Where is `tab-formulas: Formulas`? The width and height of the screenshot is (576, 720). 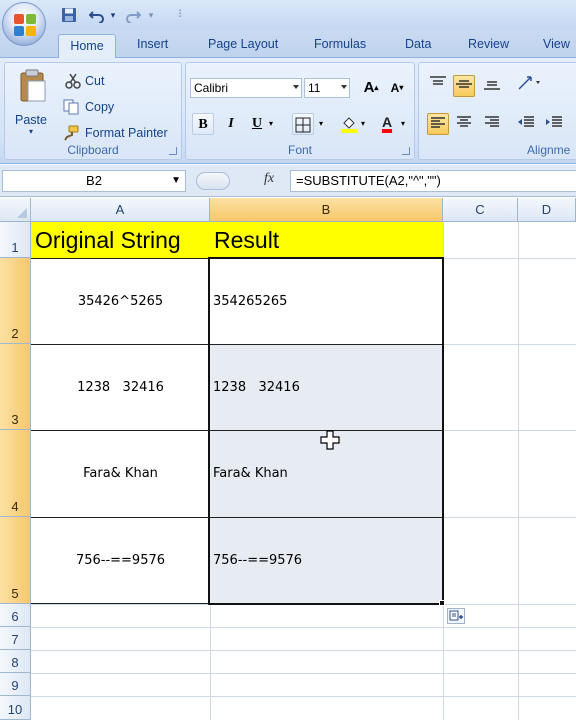
tab-formulas: Formulas is located at coordinates (340, 44).